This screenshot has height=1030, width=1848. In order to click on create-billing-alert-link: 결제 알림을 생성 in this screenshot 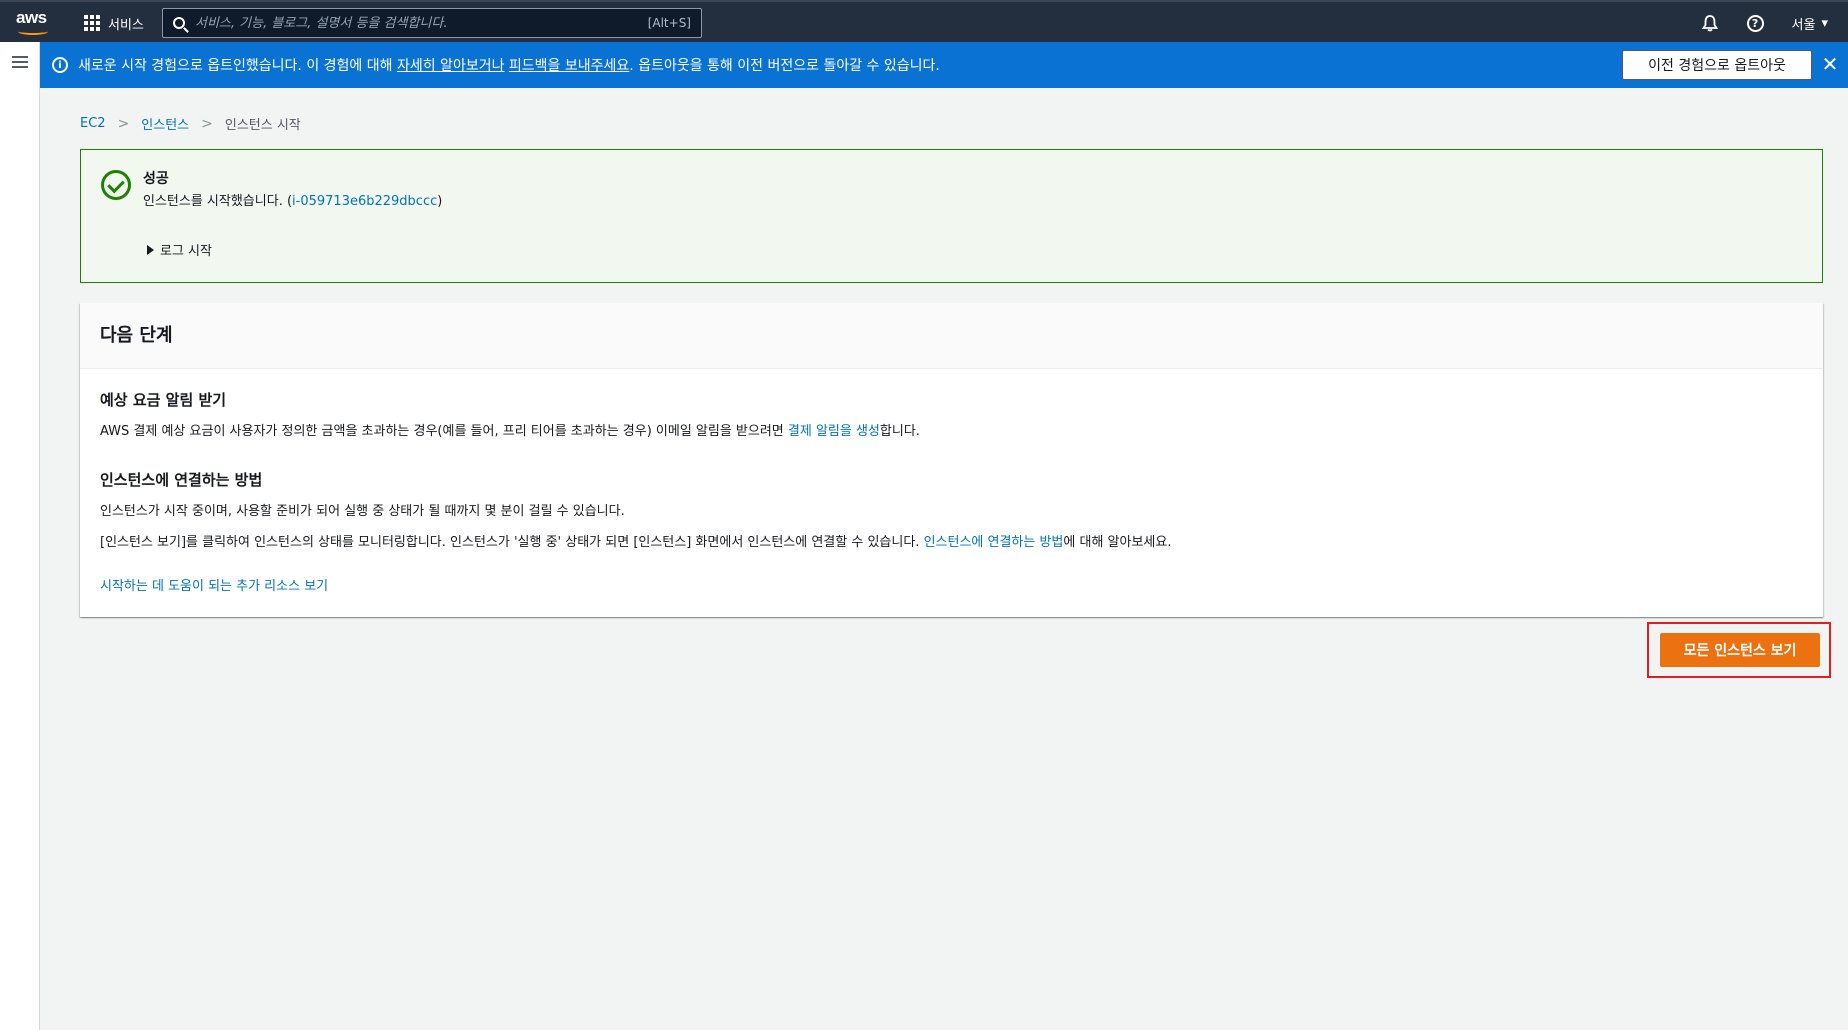, I will do `click(834, 431)`.